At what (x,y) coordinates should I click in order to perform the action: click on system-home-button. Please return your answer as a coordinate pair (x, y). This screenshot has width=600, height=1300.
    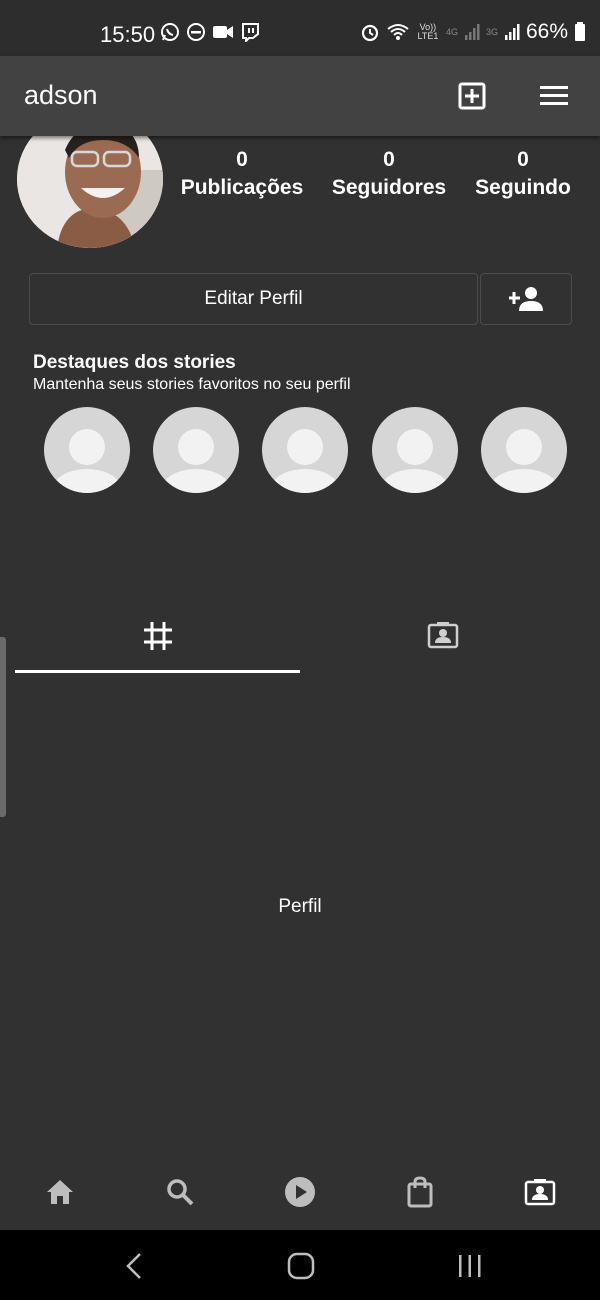
    Looking at the image, I should click on (301, 1266).